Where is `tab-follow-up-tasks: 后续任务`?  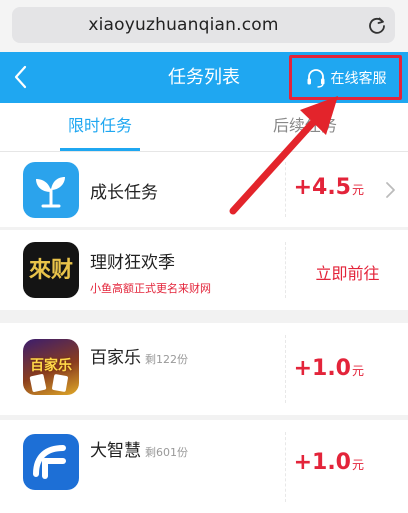 tab-follow-up-tasks: 后续任务 is located at coordinates (305, 127).